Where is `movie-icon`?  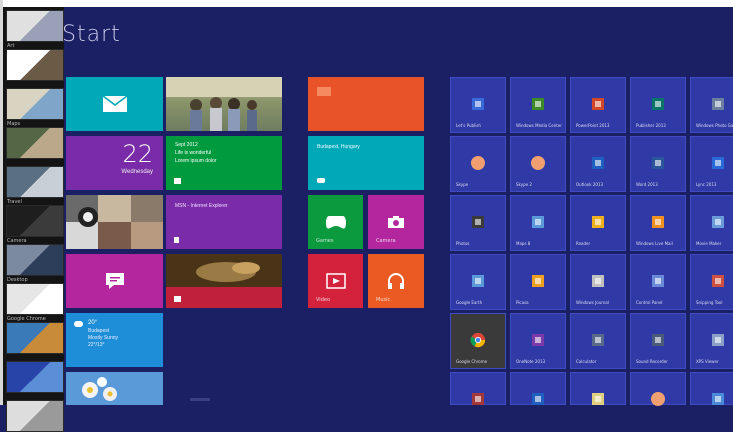
movie-icon is located at coordinates (718, 222).